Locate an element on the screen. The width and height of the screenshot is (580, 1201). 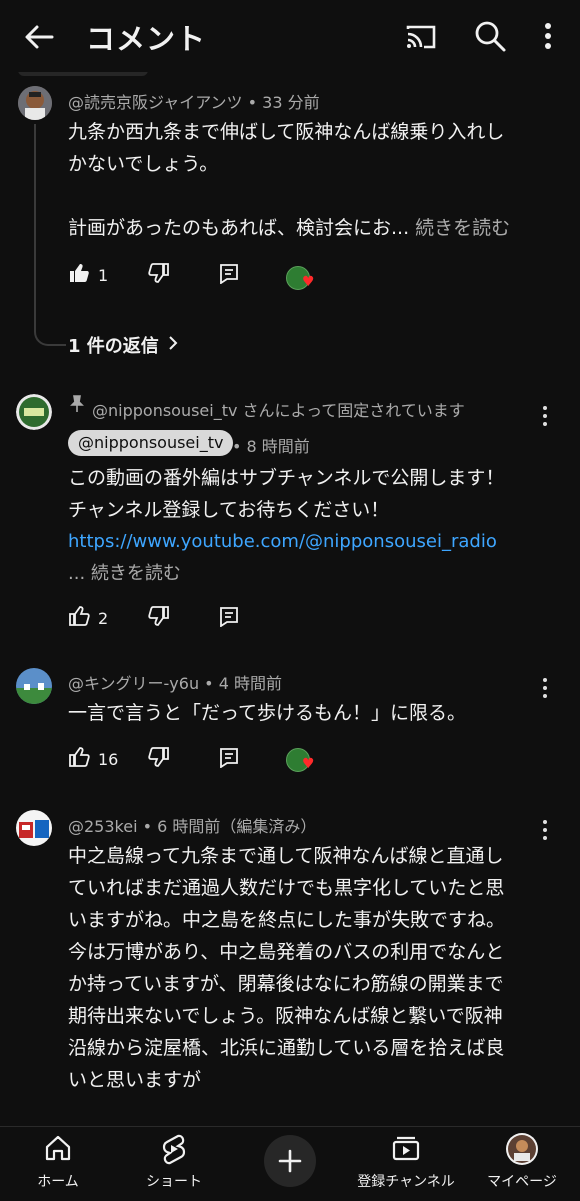
thumb-up-filled-icon is located at coordinates (79, 275).